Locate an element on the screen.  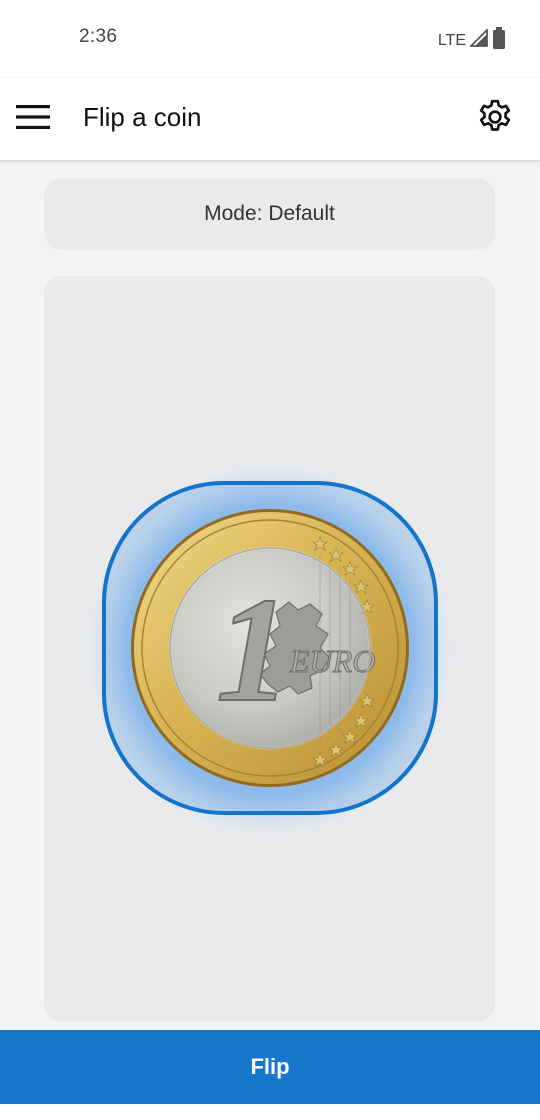
settings-button is located at coordinates (495, 119).